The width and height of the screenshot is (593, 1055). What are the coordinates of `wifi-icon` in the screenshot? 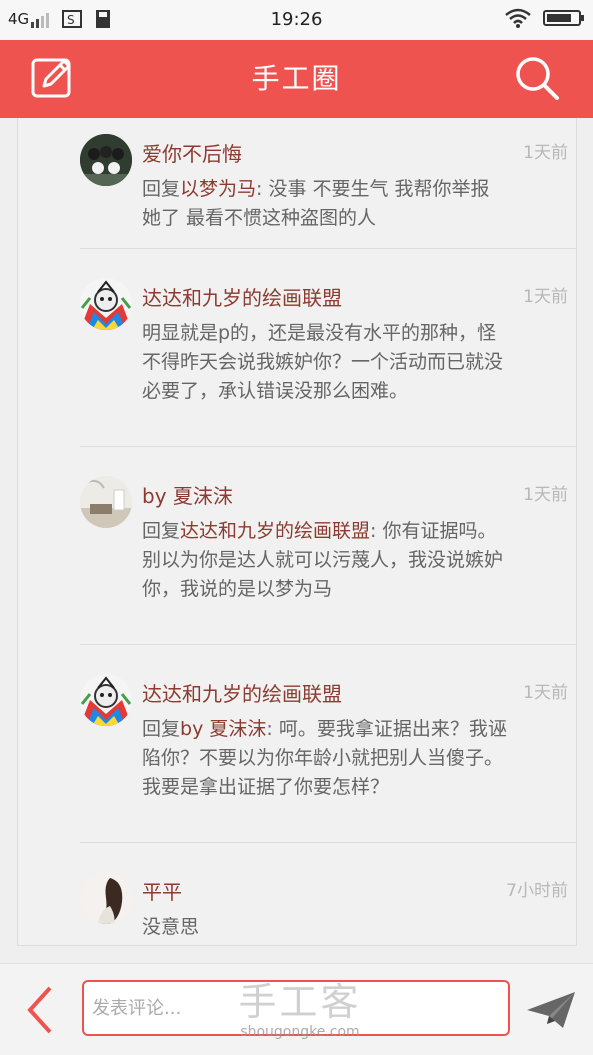 It's located at (518, 18).